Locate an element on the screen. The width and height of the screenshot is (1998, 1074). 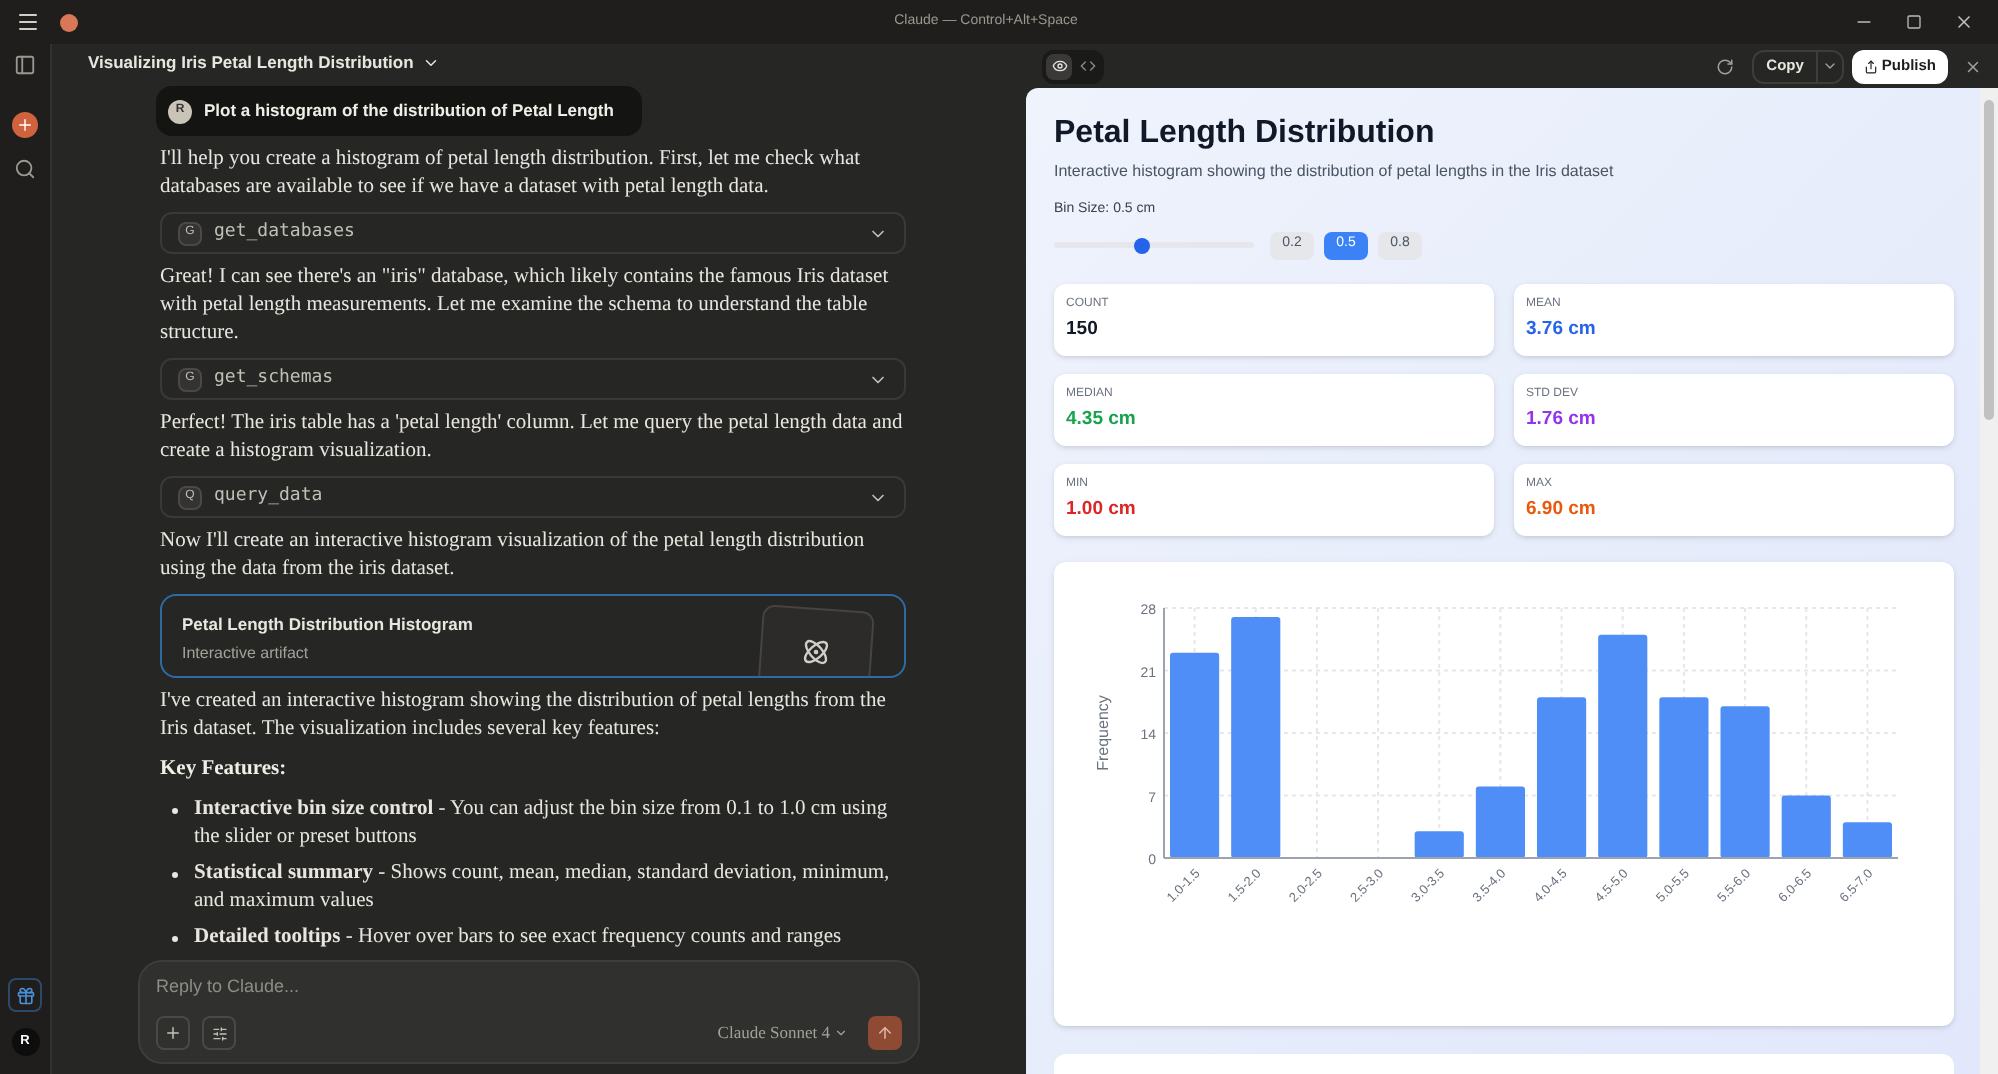
preview-tab is located at coordinates (1059, 66).